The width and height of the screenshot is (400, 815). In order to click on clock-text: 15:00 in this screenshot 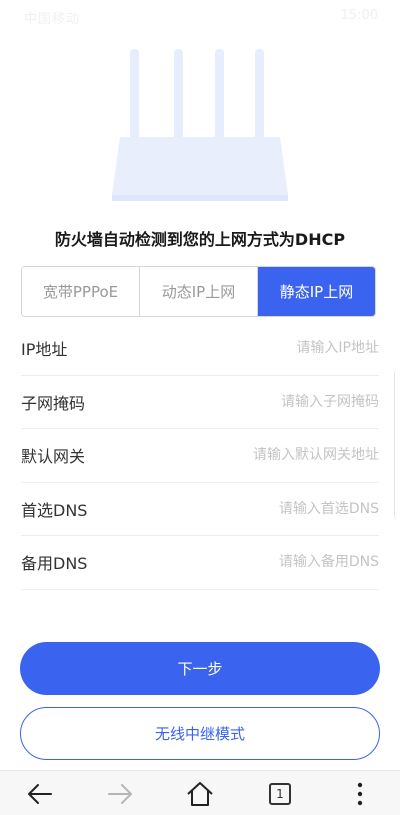, I will do `click(359, 15)`.